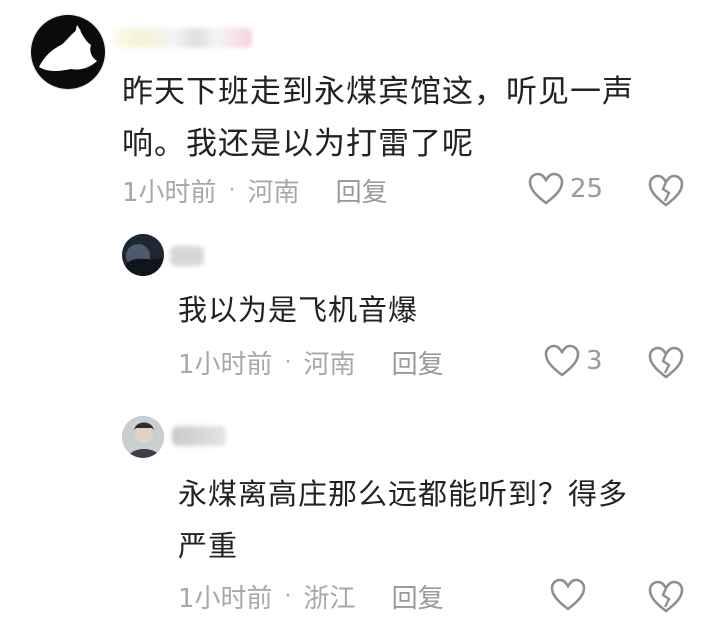 The image size is (720, 622). I want to click on comment-line: 响。我还是以为打雷了呢, so click(298, 144).